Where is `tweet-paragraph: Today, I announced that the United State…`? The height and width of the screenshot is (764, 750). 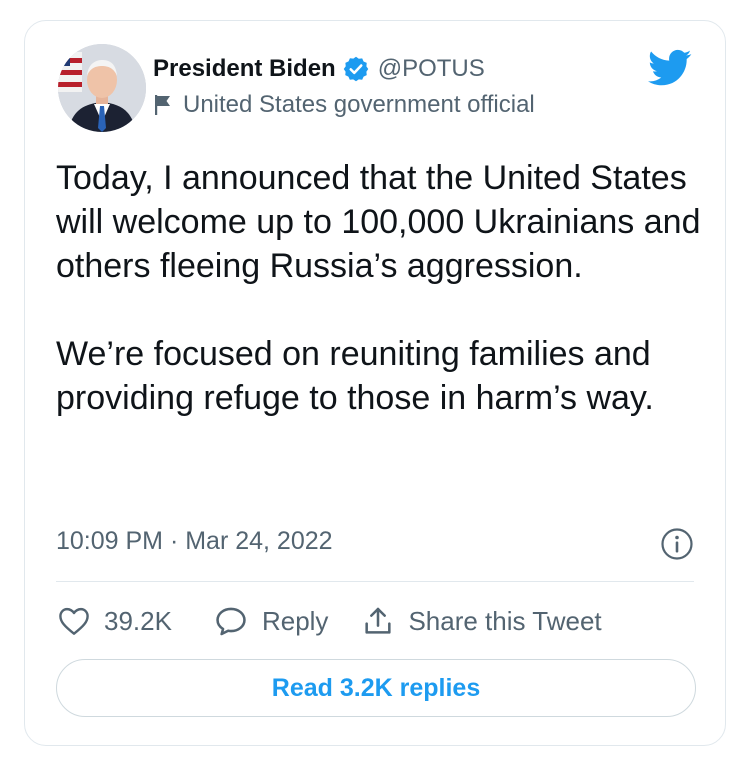 tweet-paragraph: Today, I announced that the United State… is located at coordinates (378, 222).